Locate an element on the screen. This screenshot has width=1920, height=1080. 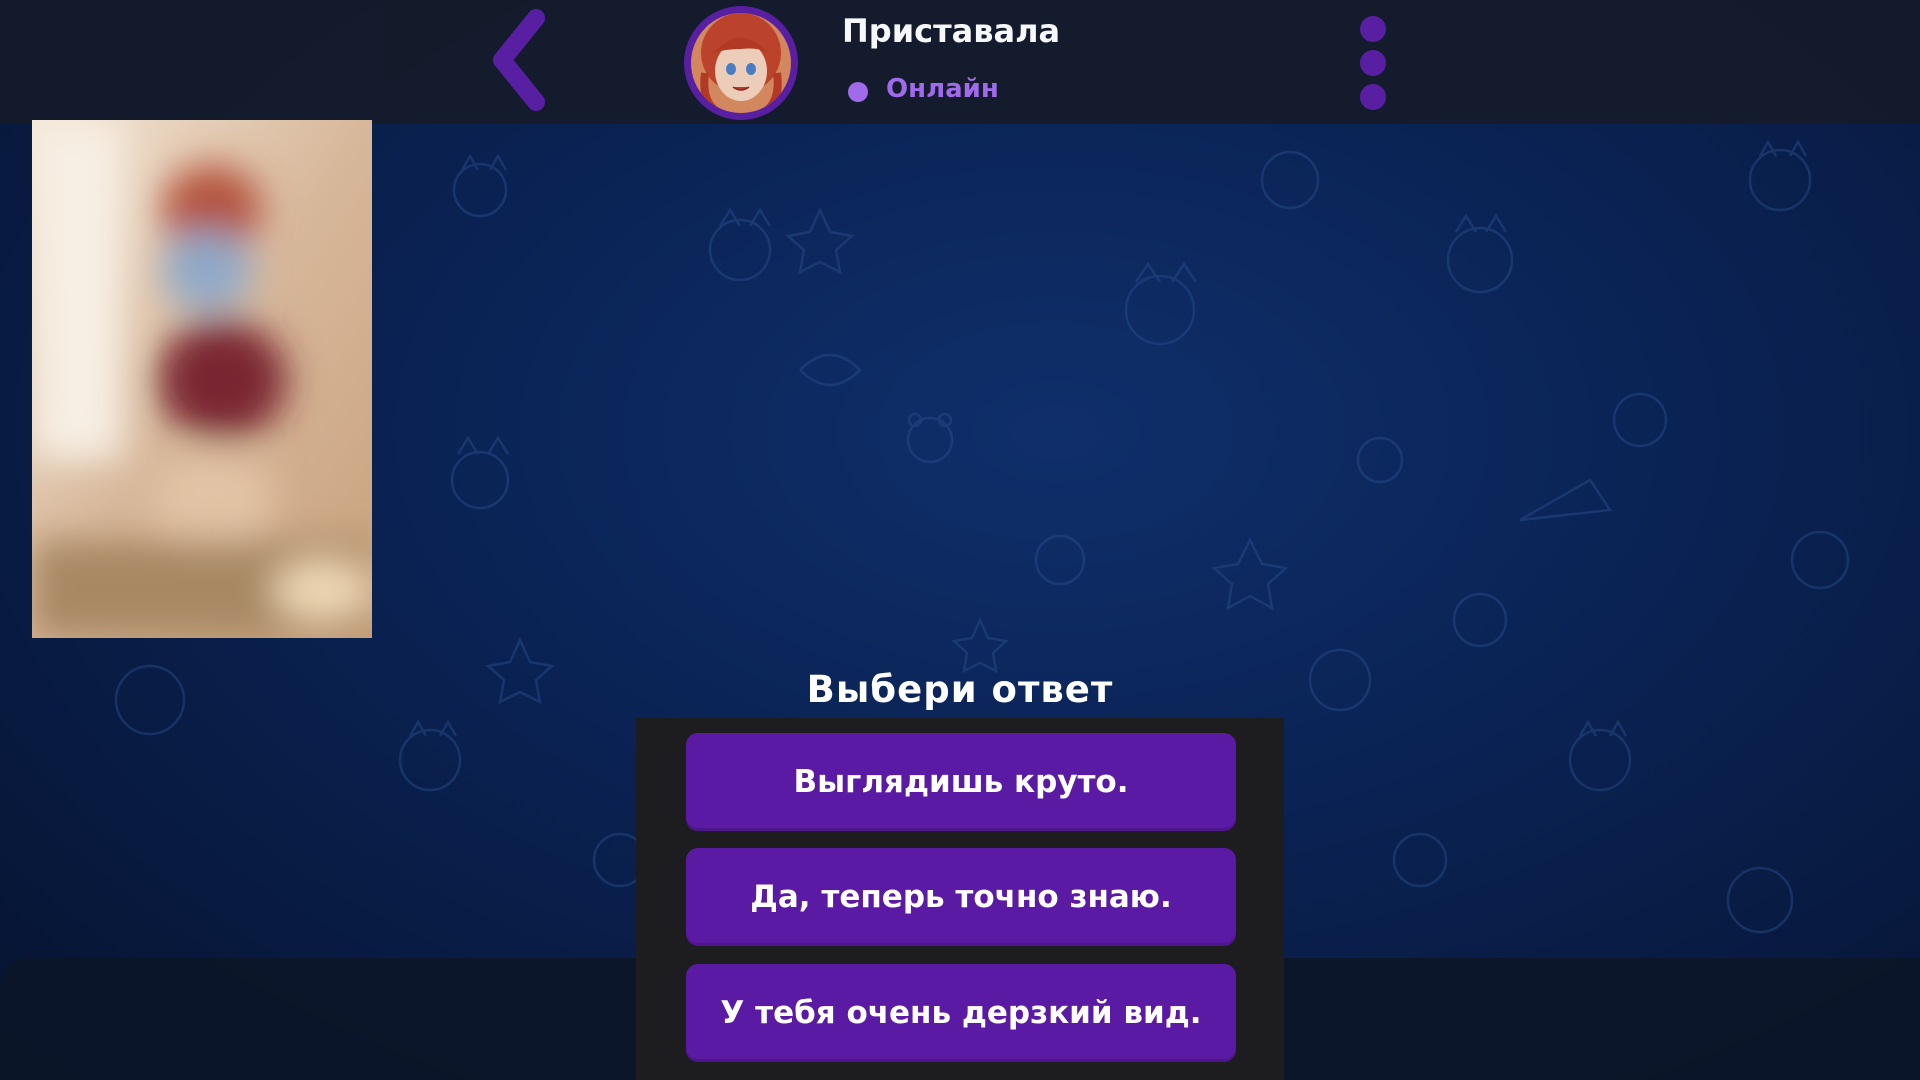
answer-option-button: Да, теперь точно знаю. is located at coordinates (961, 897).